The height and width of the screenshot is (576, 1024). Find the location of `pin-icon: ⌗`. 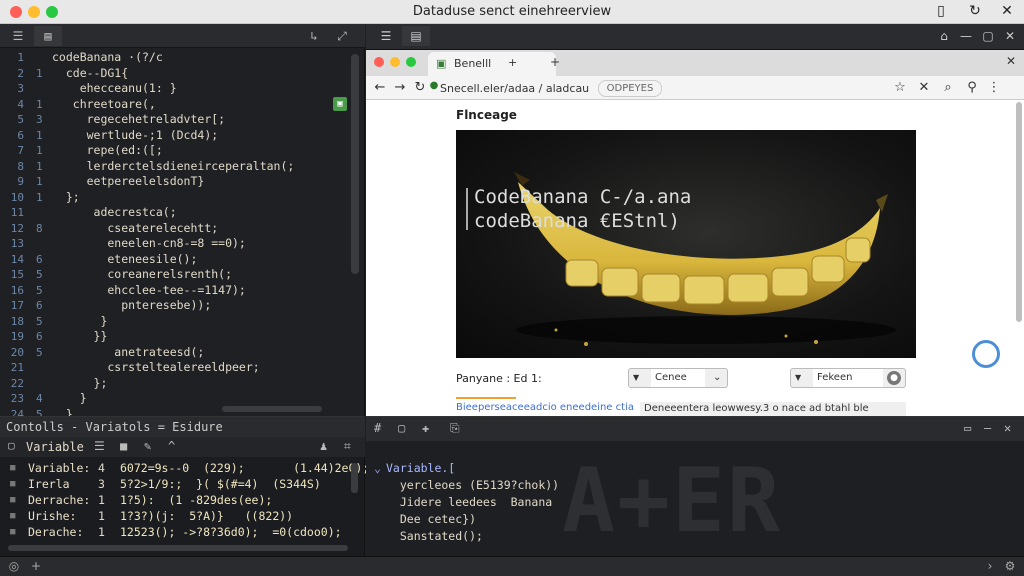

pin-icon: ⌗ is located at coordinates (347, 446).